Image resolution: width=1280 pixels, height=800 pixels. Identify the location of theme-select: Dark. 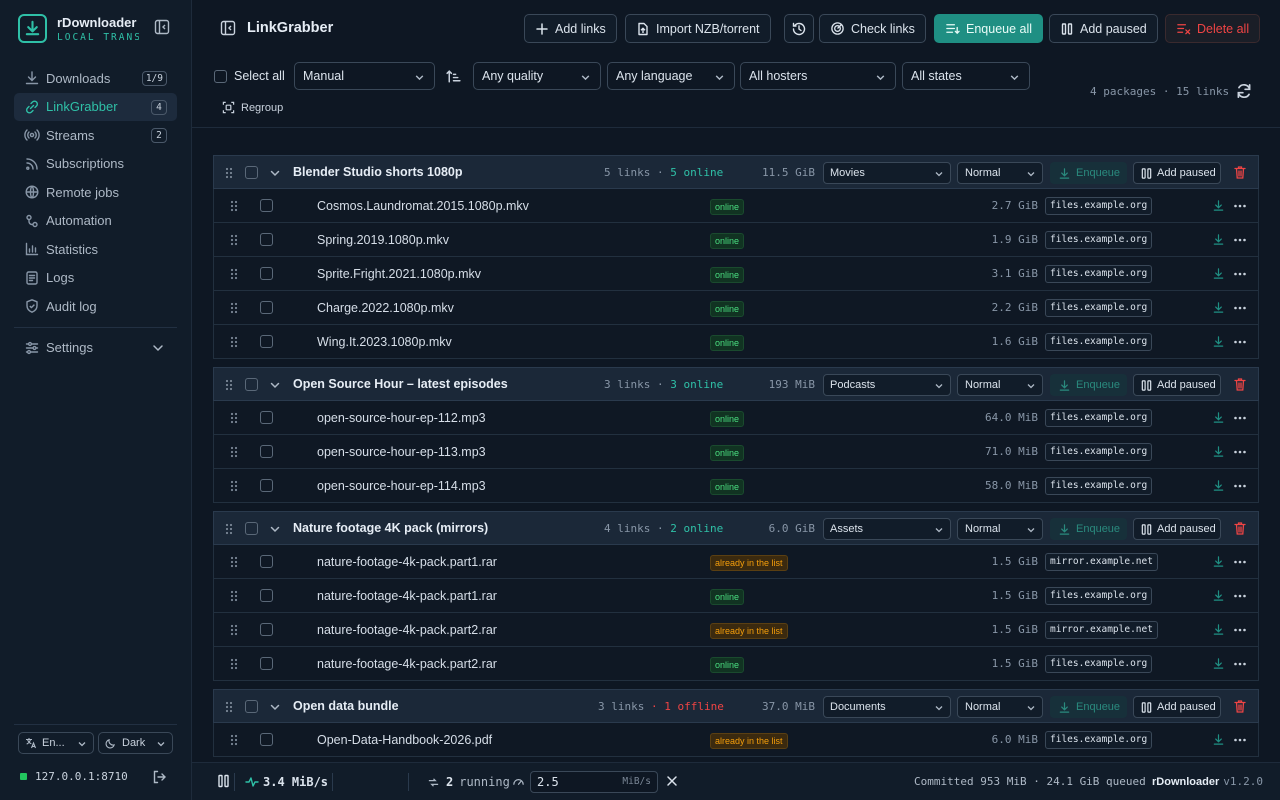
(135, 743).